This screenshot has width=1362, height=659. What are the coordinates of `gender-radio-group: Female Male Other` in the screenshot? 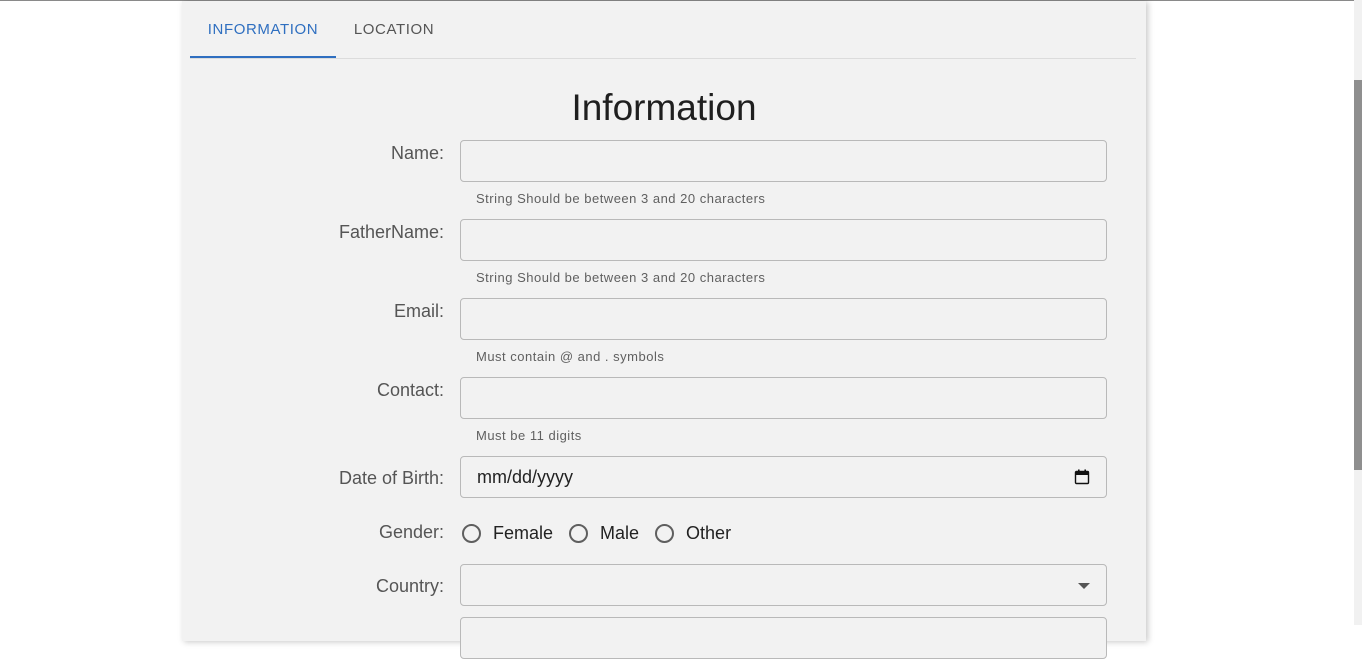 It's located at (602, 533).